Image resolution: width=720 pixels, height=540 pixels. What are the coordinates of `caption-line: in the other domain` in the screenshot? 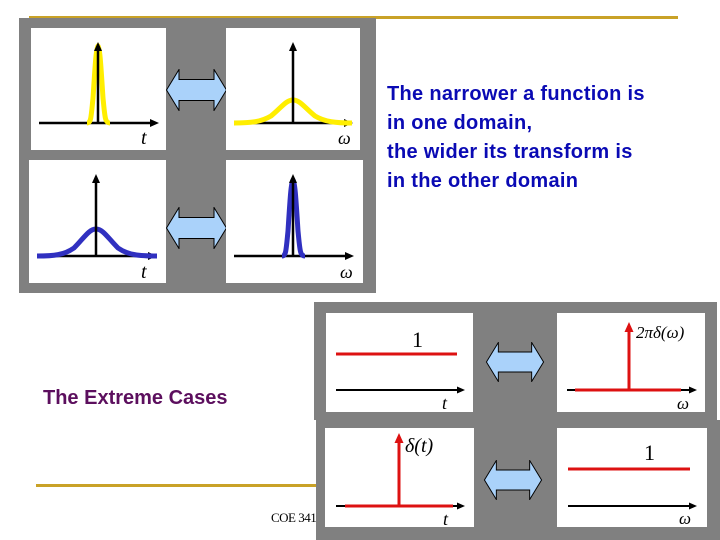 It's located at (483, 181).